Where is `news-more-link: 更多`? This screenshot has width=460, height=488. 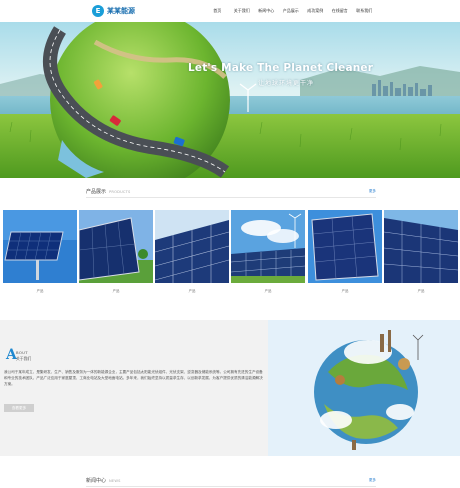
news-more-link: 更多 is located at coordinates (372, 480).